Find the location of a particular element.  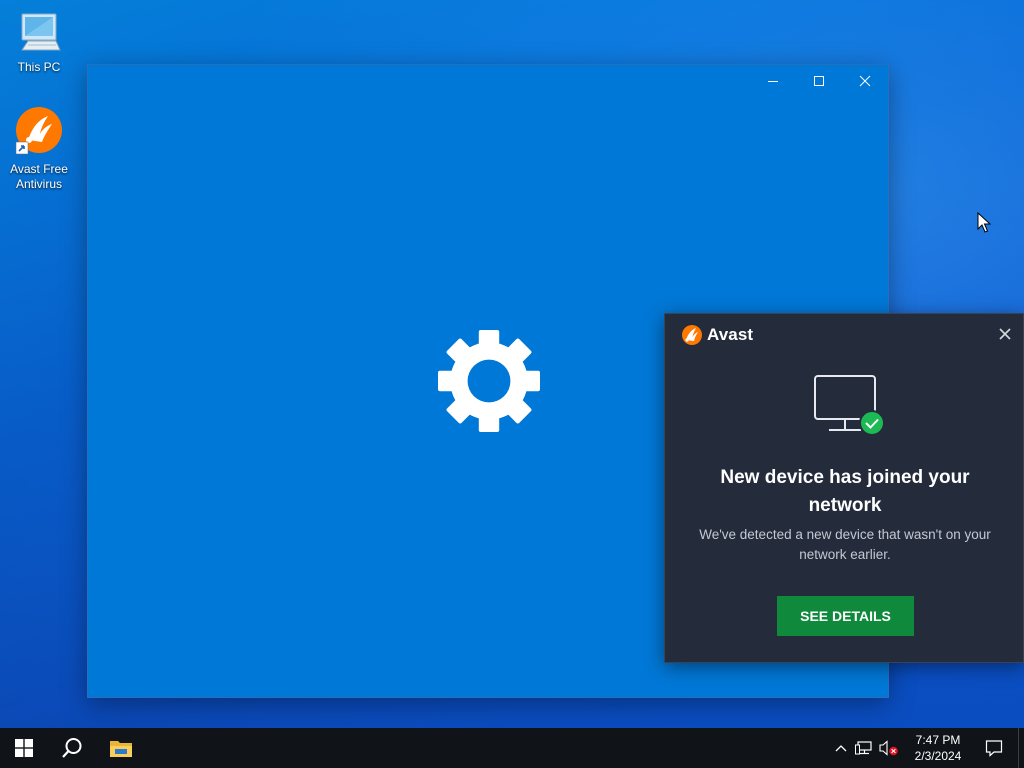

avast-icon is located at coordinates (39, 133).